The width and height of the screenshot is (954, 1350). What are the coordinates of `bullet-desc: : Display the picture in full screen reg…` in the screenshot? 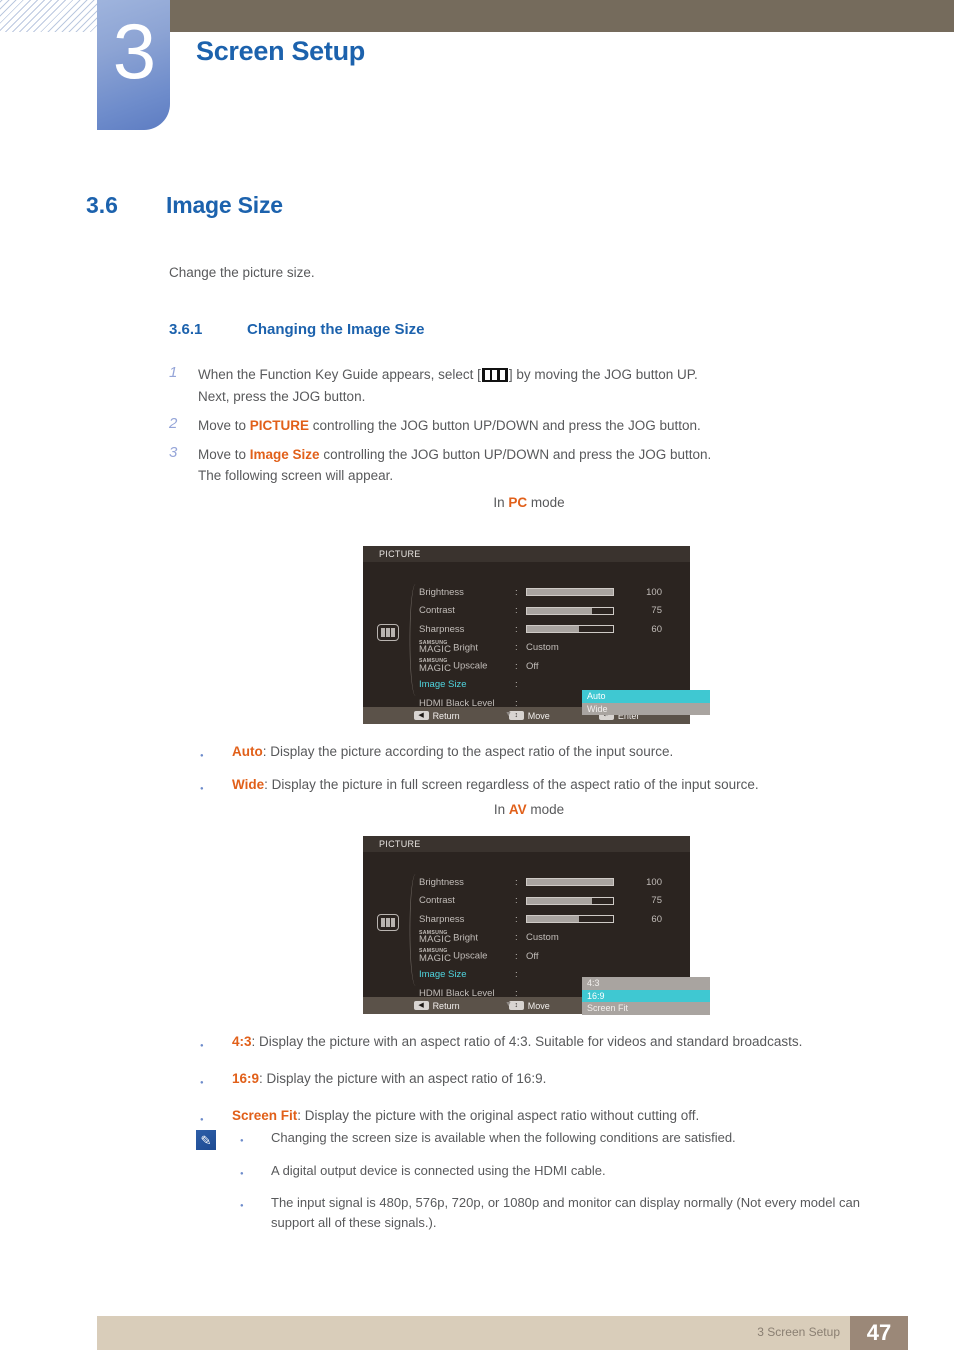 It's located at (511, 784).